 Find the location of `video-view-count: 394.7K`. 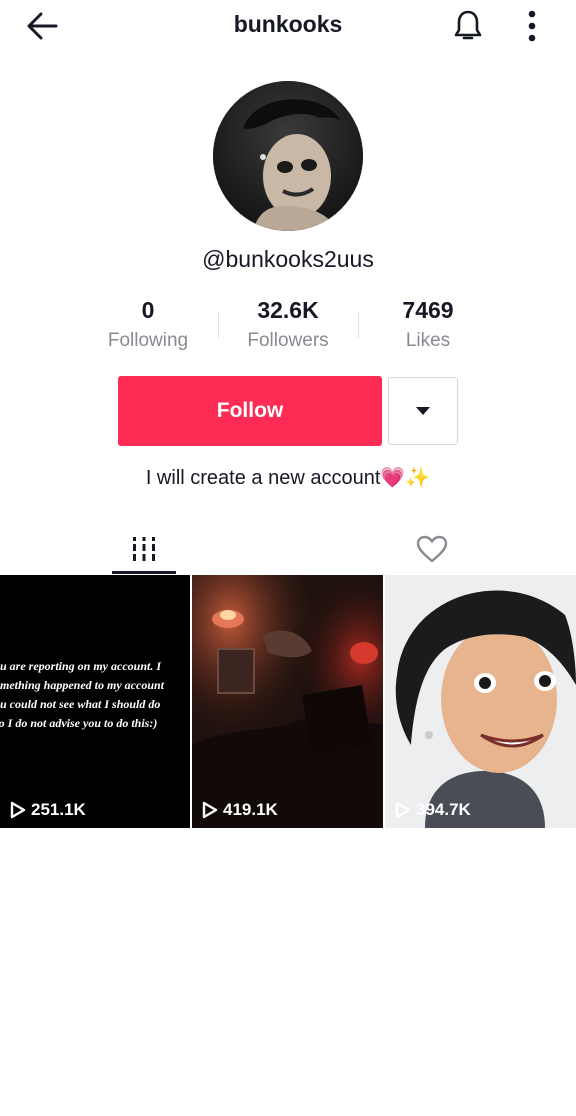

video-view-count: 394.7K is located at coordinates (443, 809).